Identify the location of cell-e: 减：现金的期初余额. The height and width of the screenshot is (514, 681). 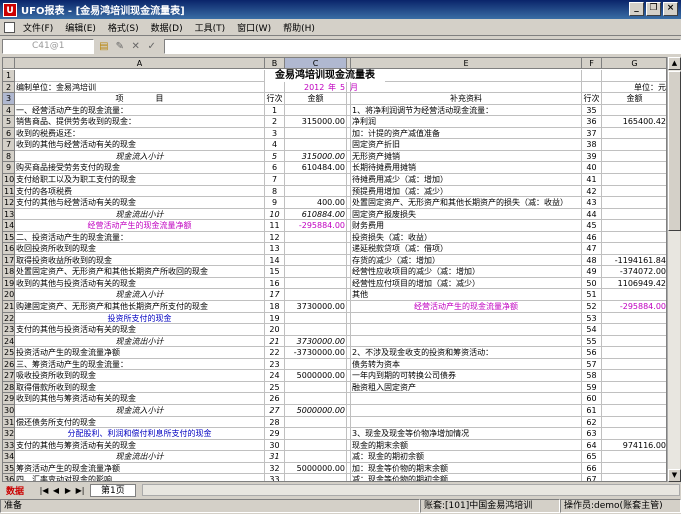
(466, 457).